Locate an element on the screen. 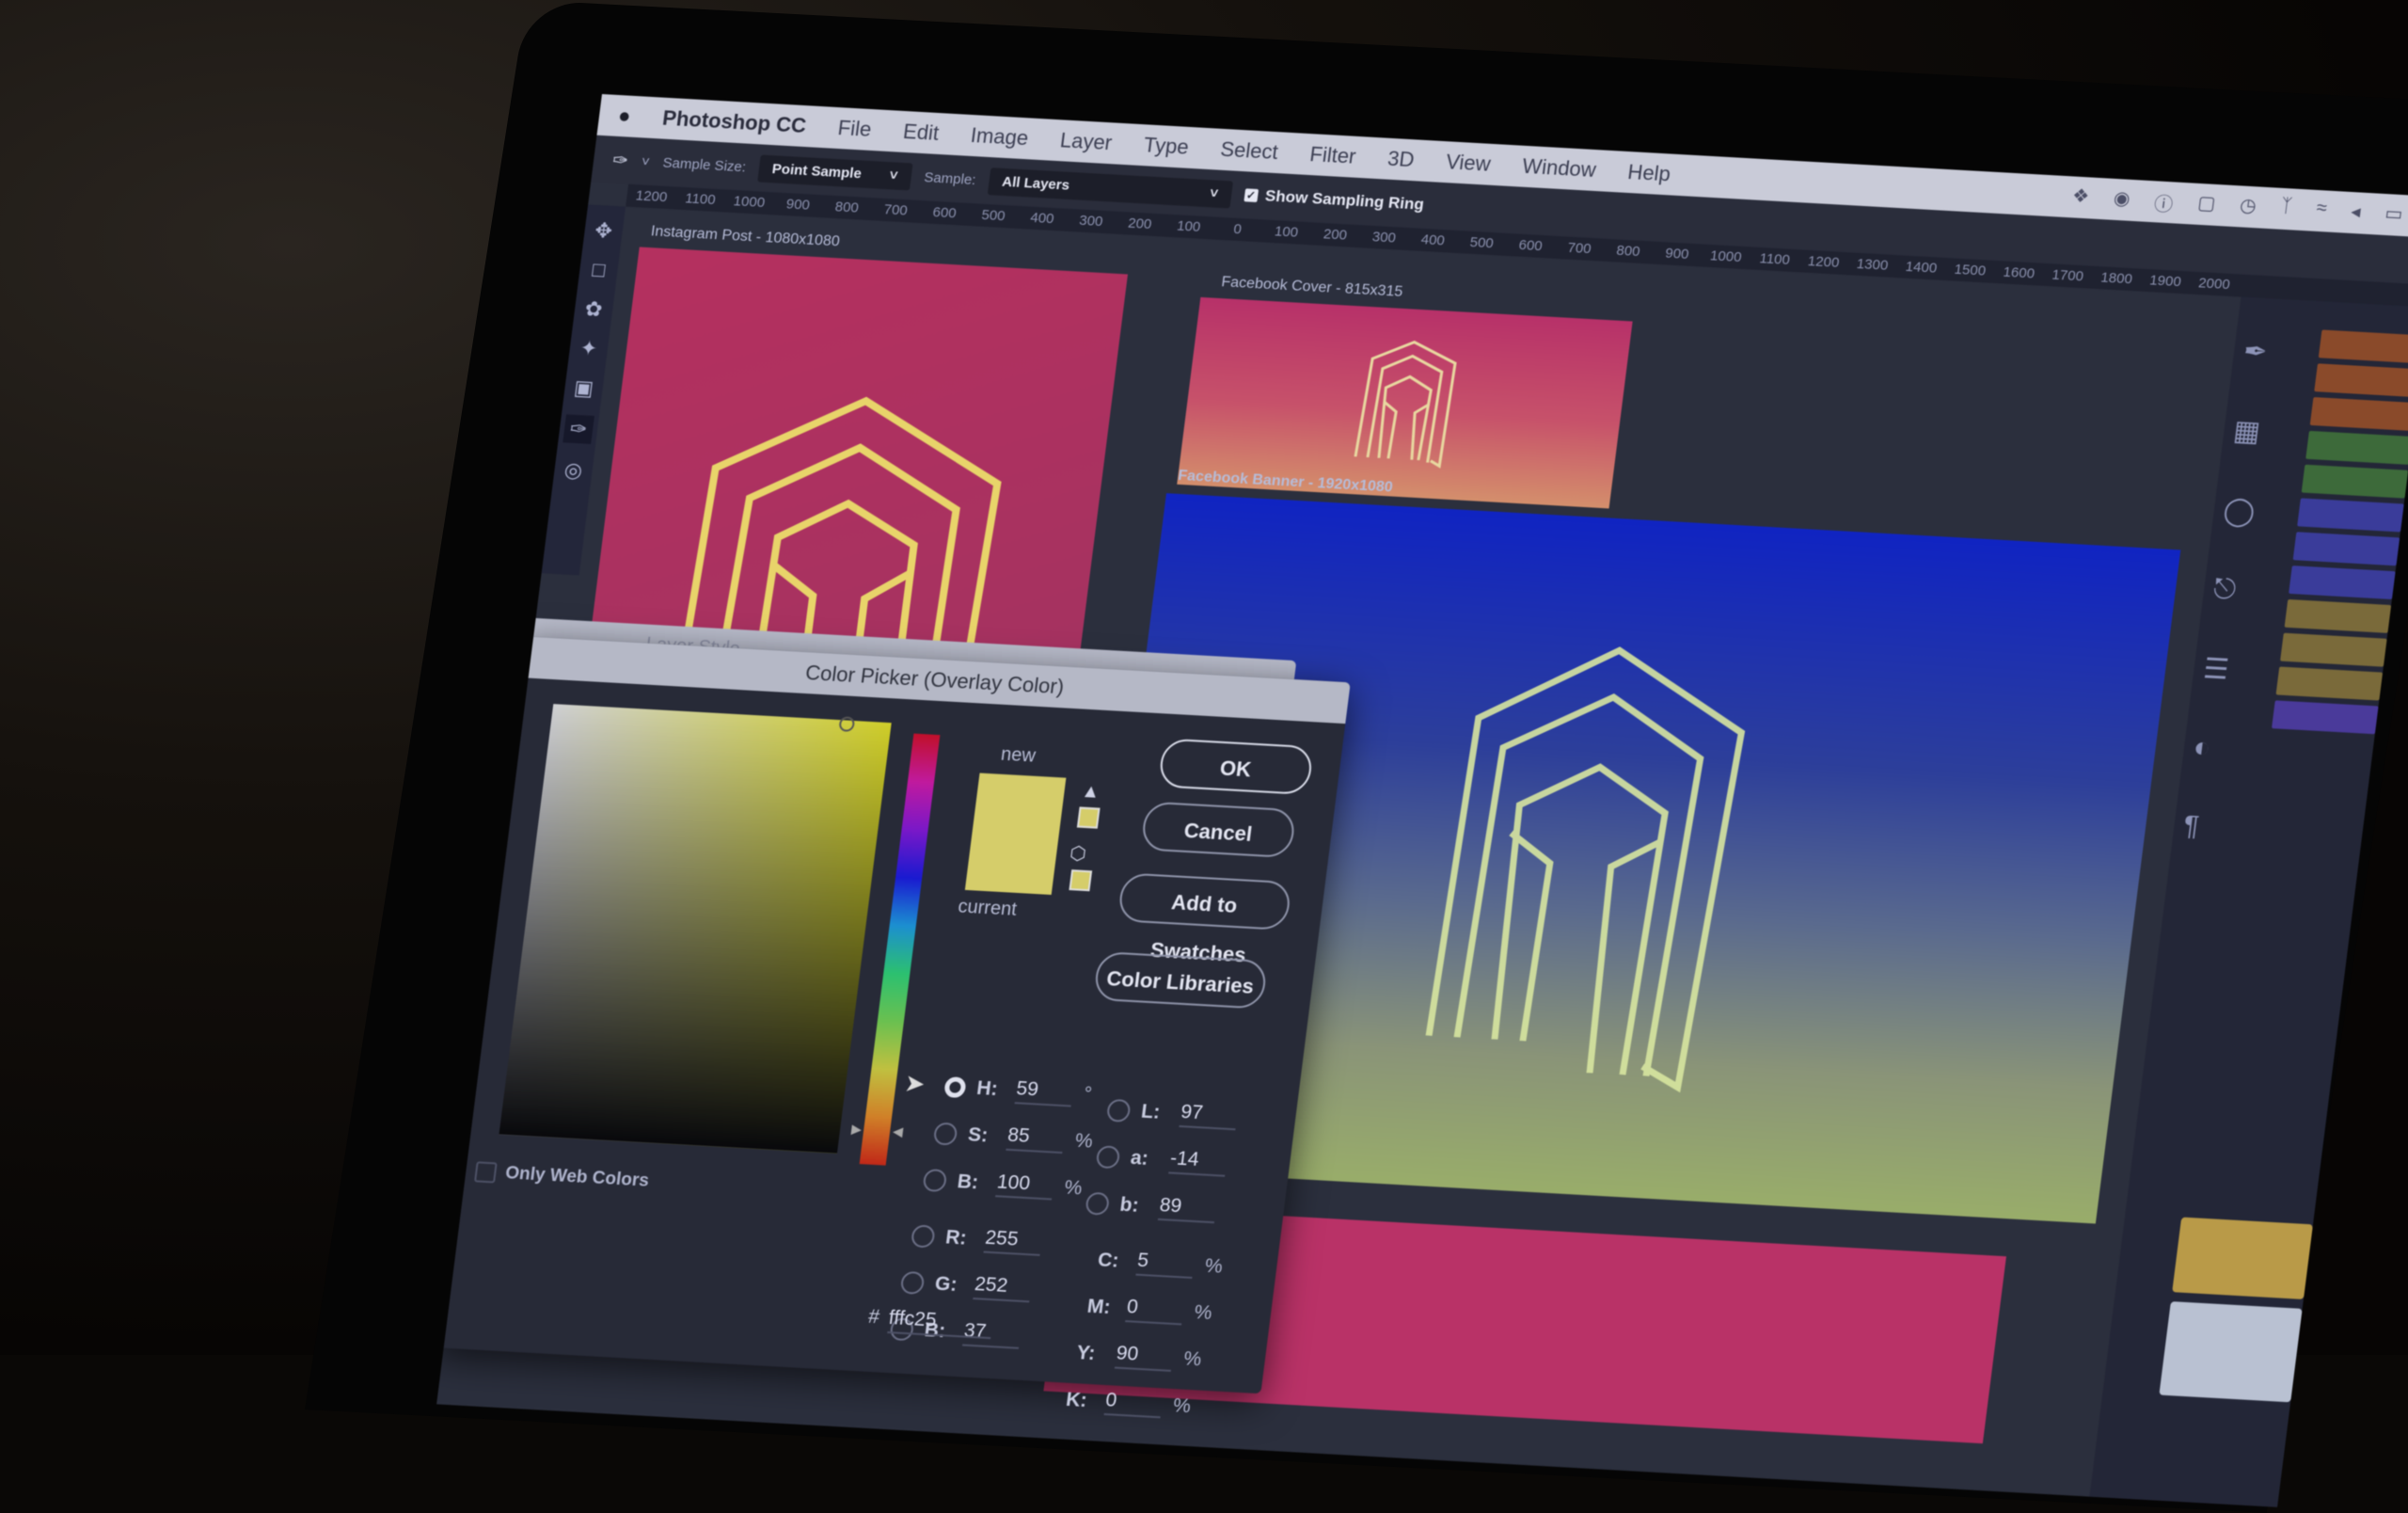 This screenshot has height=1513, width=2408. tool-preset-chevron-icon: ˅ is located at coordinates (646, 161).